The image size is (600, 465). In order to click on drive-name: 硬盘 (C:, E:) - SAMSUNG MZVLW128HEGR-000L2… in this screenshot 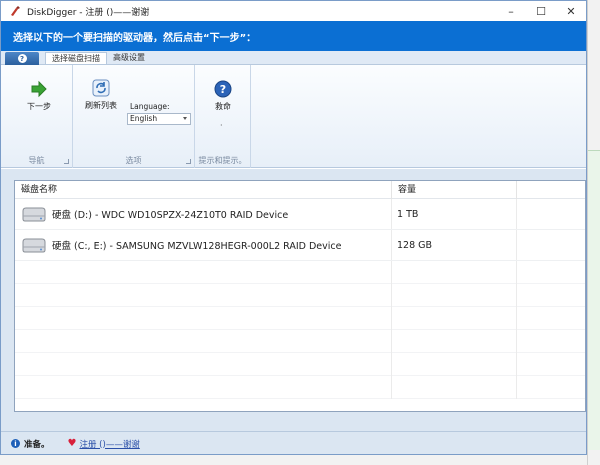, I will do `click(197, 246)`.